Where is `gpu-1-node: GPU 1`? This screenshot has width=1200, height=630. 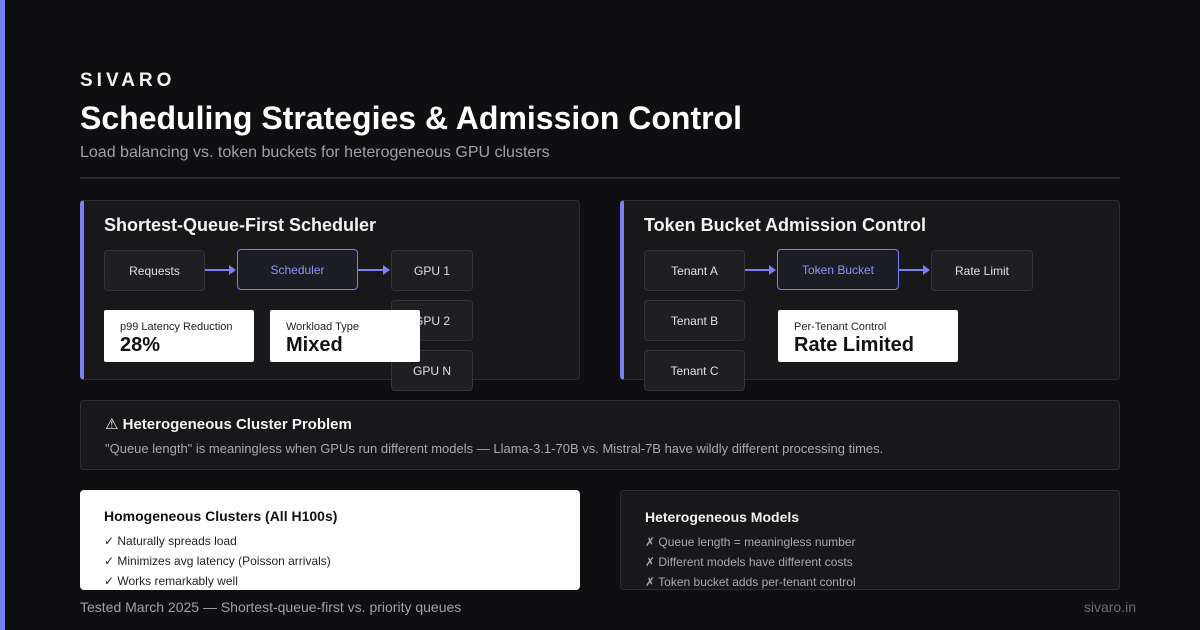
gpu-1-node: GPU 1 is located at coordinates (432, 270).